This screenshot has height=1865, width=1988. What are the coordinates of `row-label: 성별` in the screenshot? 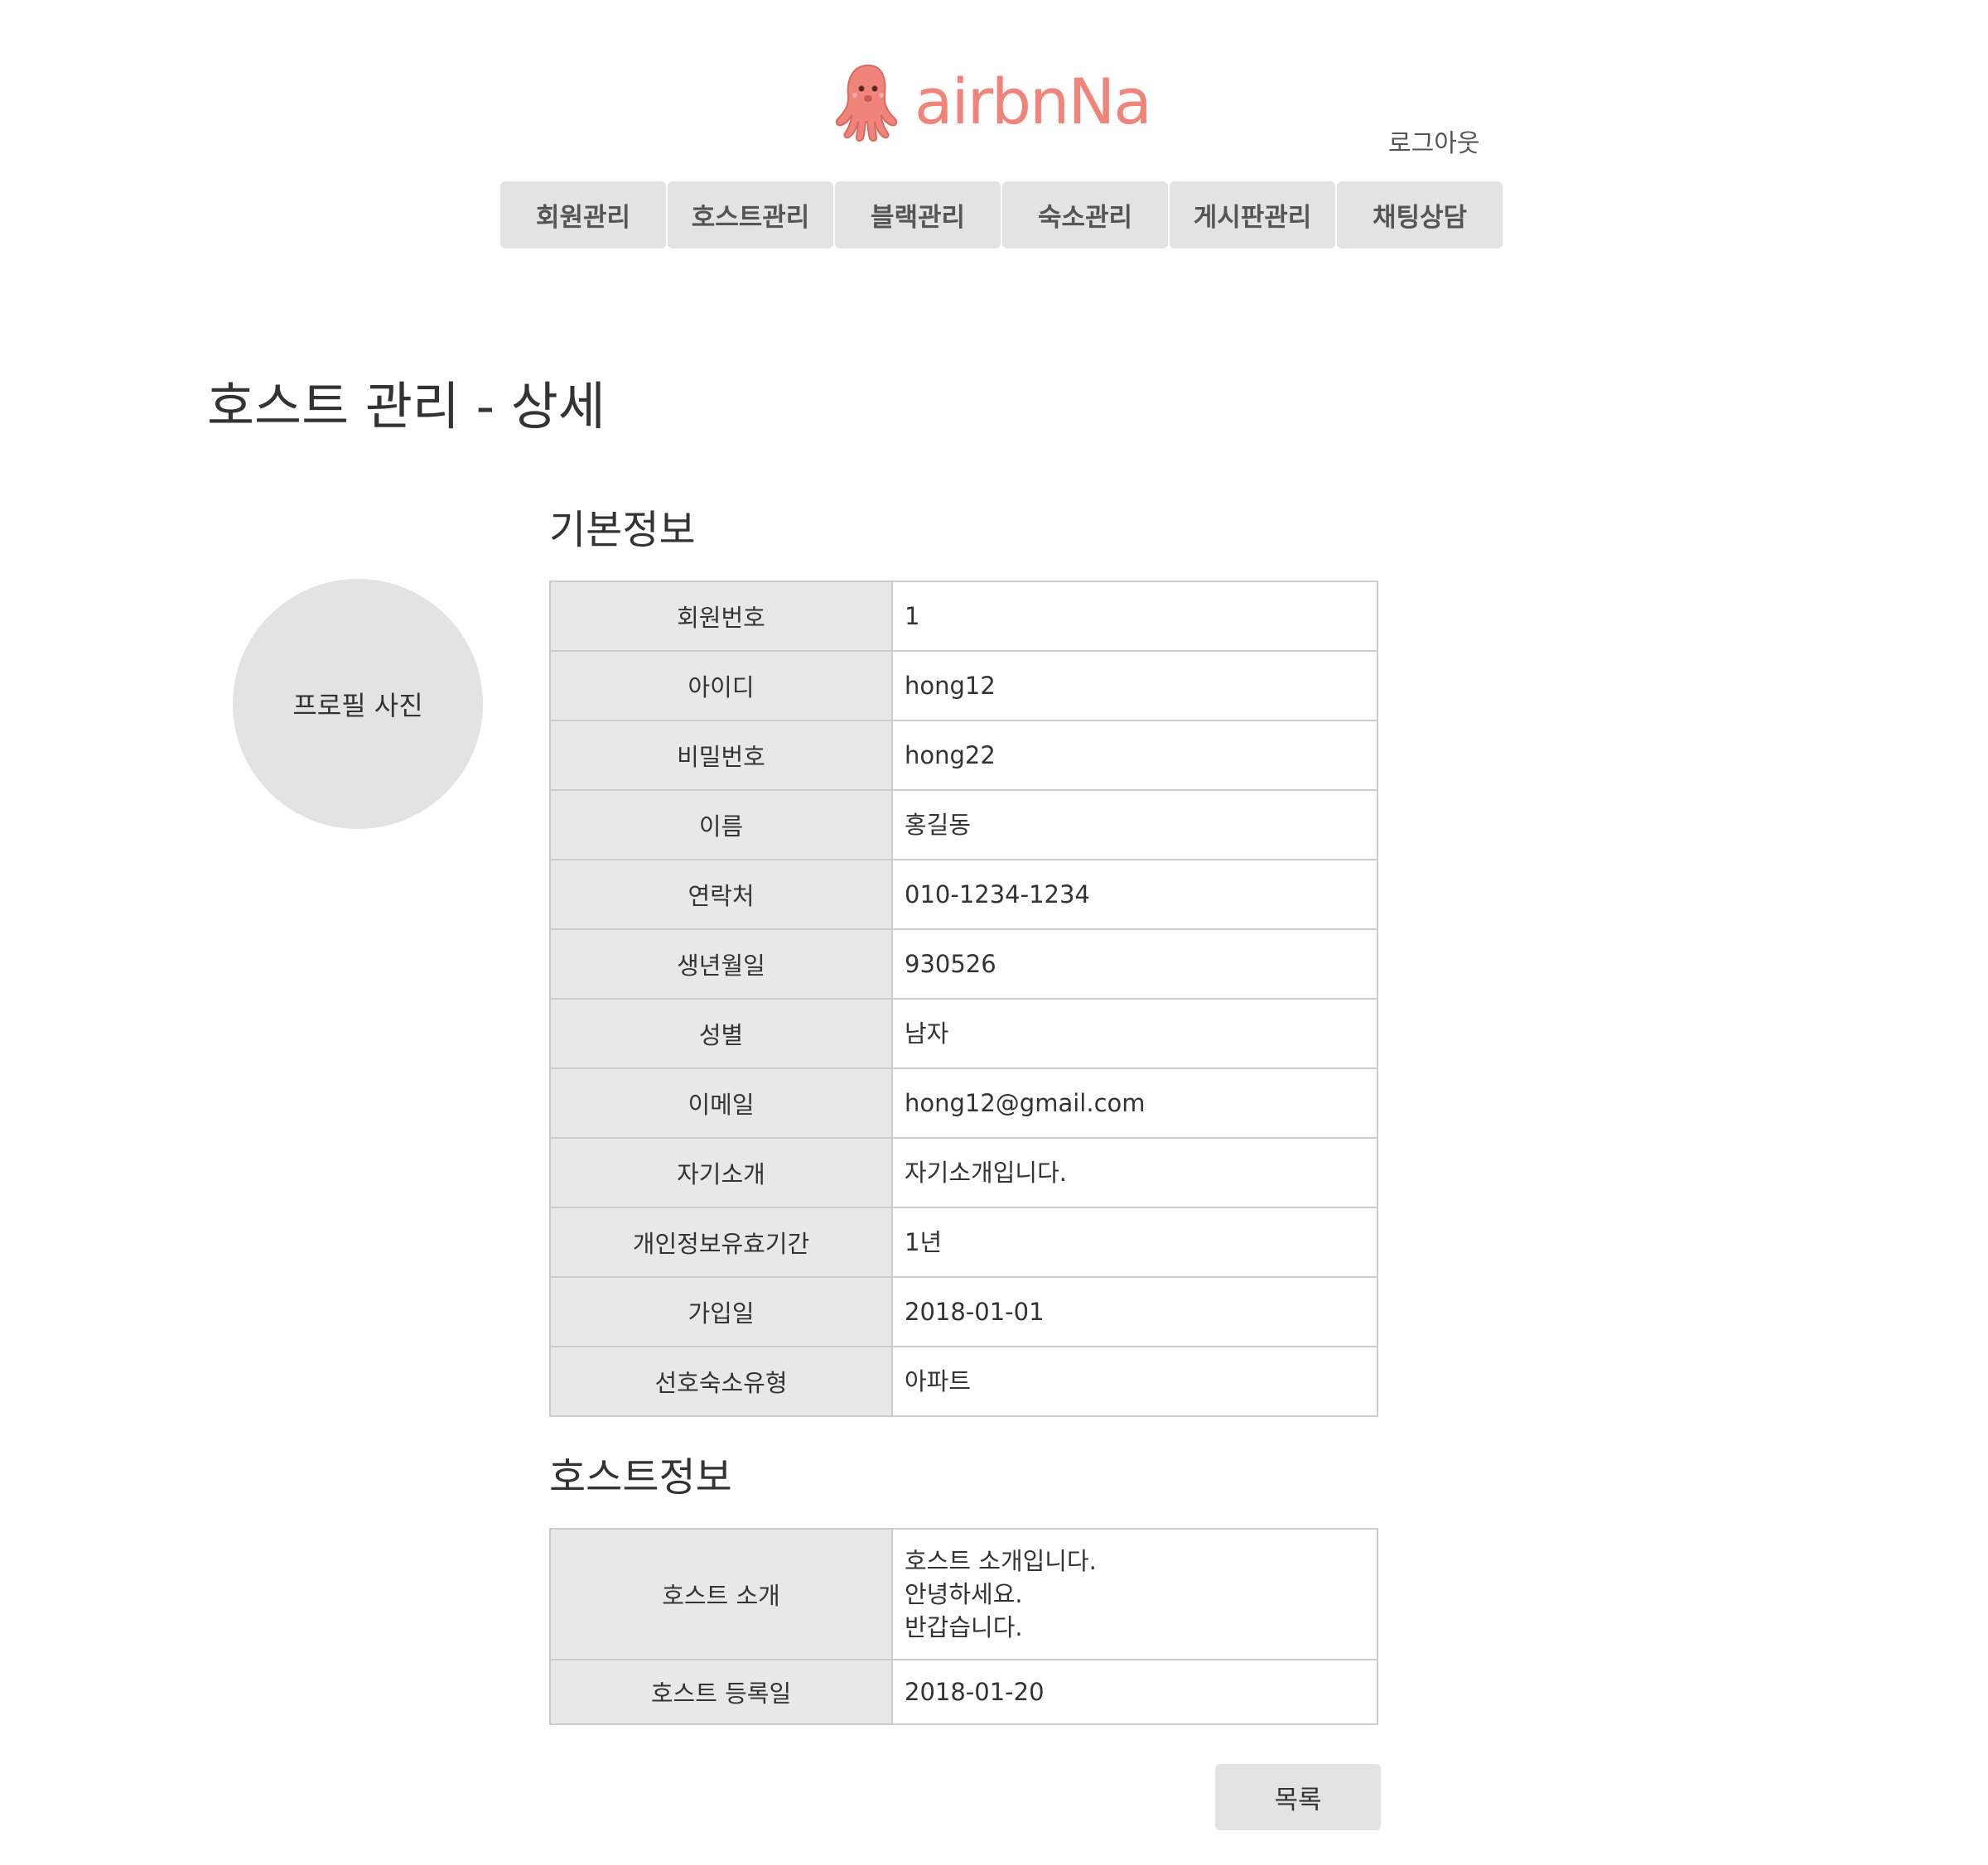 It's located at (721, 1033).